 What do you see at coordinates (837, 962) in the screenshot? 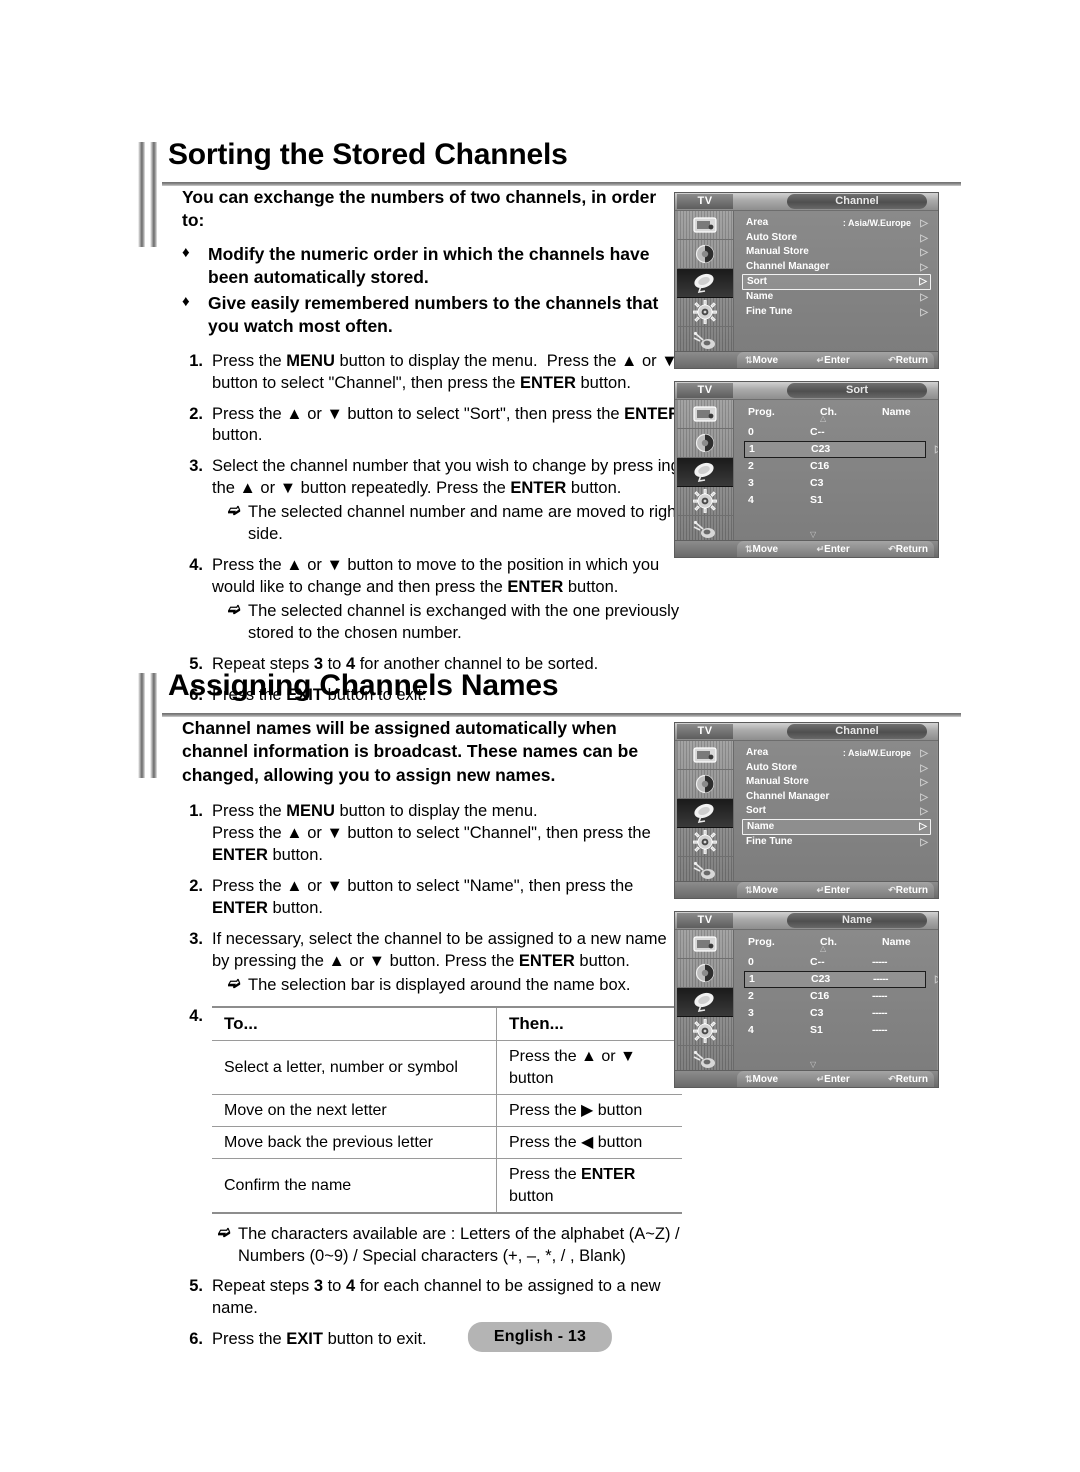
I see `osd-table-row: 0 C-- -----` at bounding box center [837, 962].